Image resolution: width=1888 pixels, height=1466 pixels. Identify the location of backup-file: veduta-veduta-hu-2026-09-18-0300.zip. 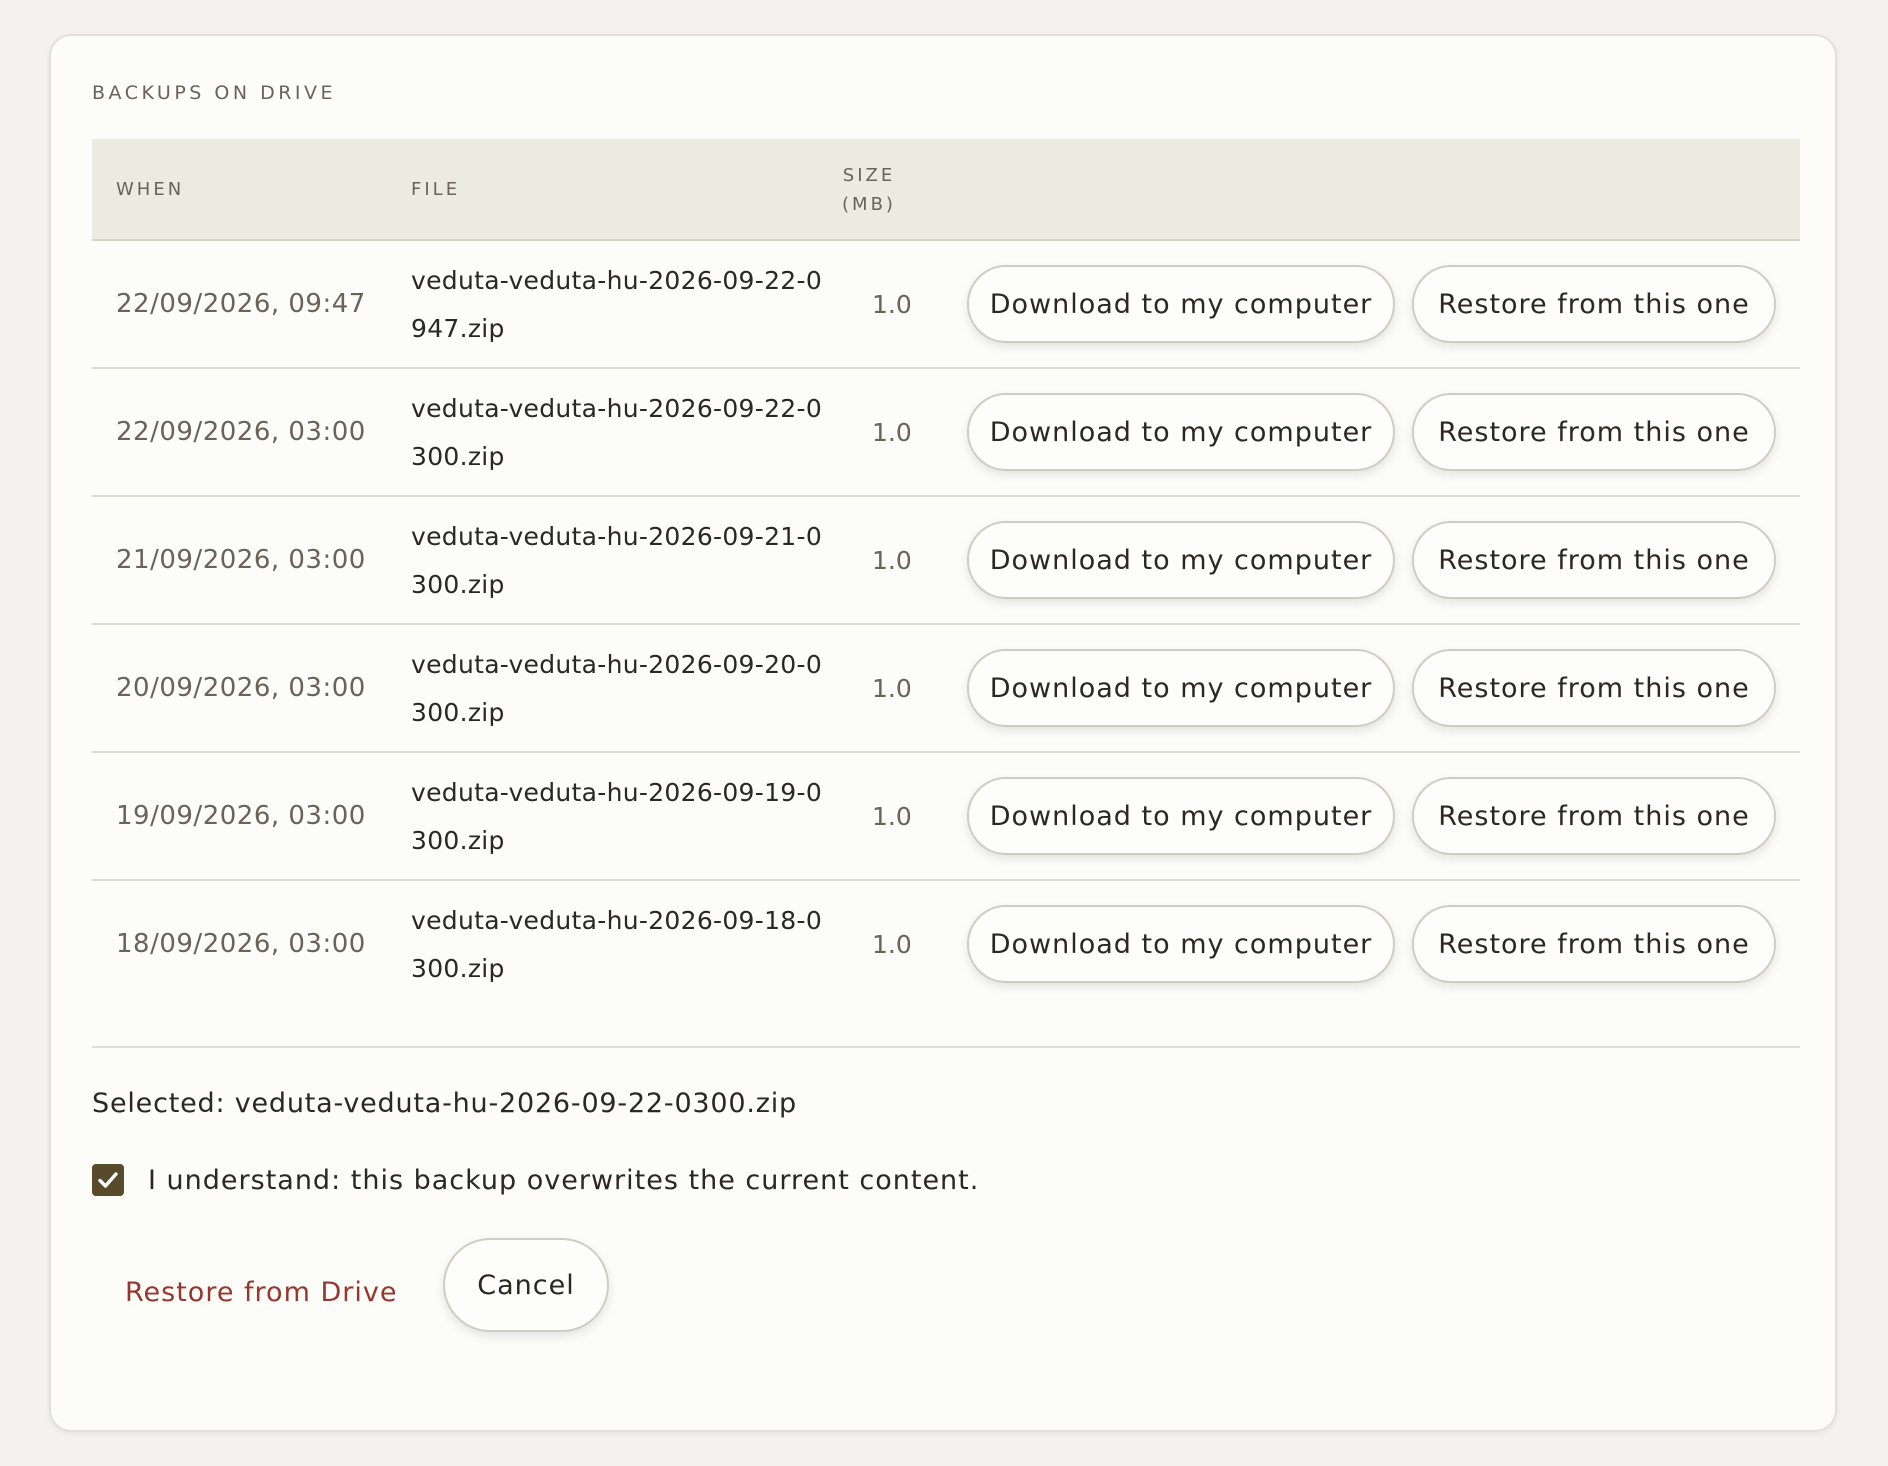
(617, 944).